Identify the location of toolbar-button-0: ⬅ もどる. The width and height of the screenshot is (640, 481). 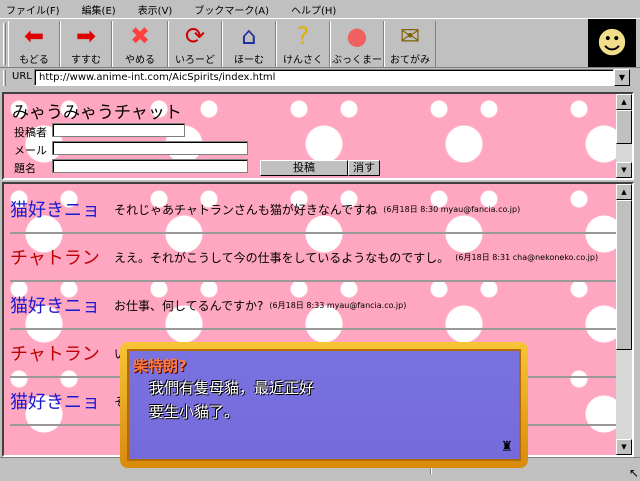
(34, 44).